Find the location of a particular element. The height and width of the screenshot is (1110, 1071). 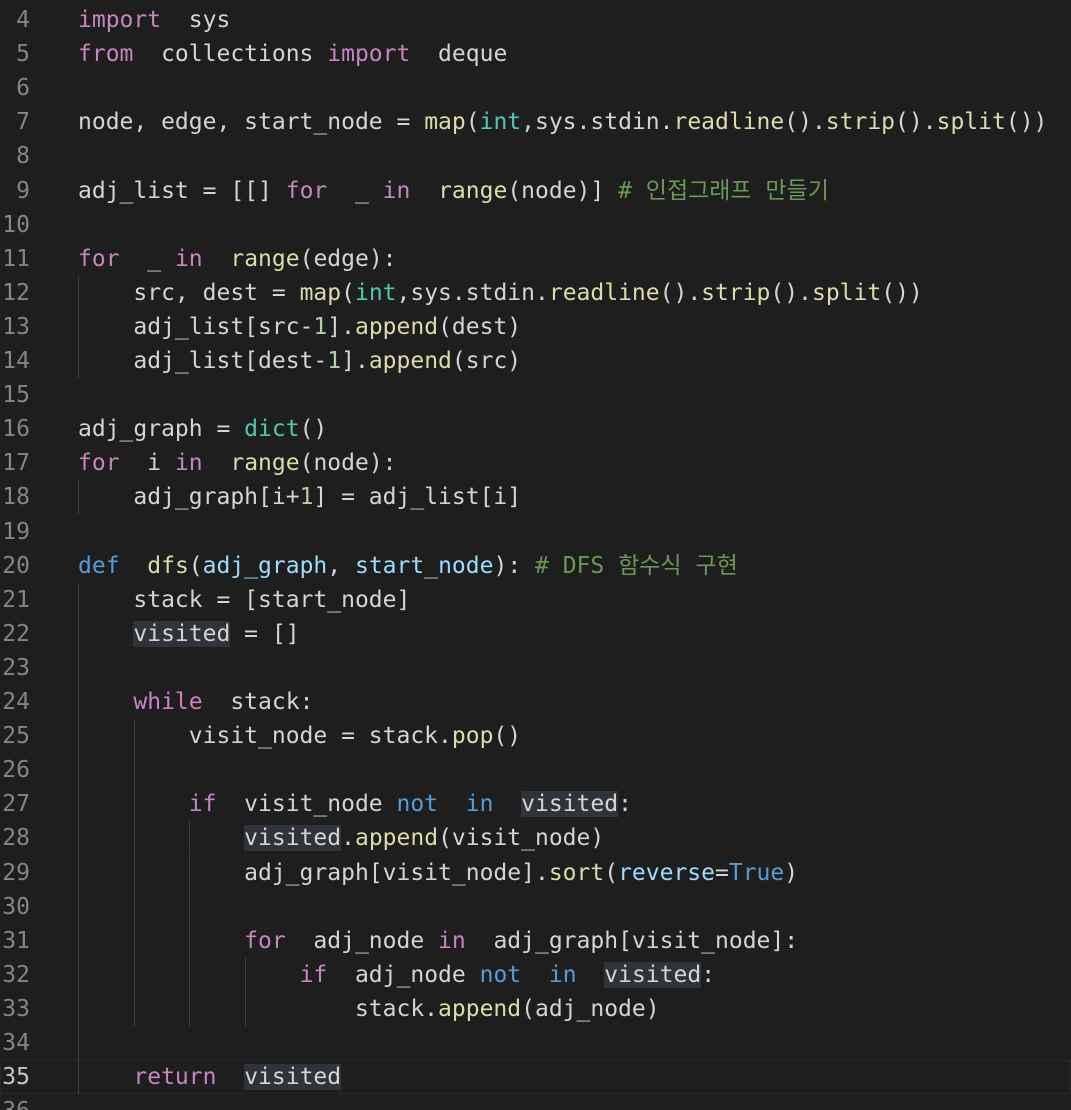

code-token: (). is located at coordinates (680, 292).